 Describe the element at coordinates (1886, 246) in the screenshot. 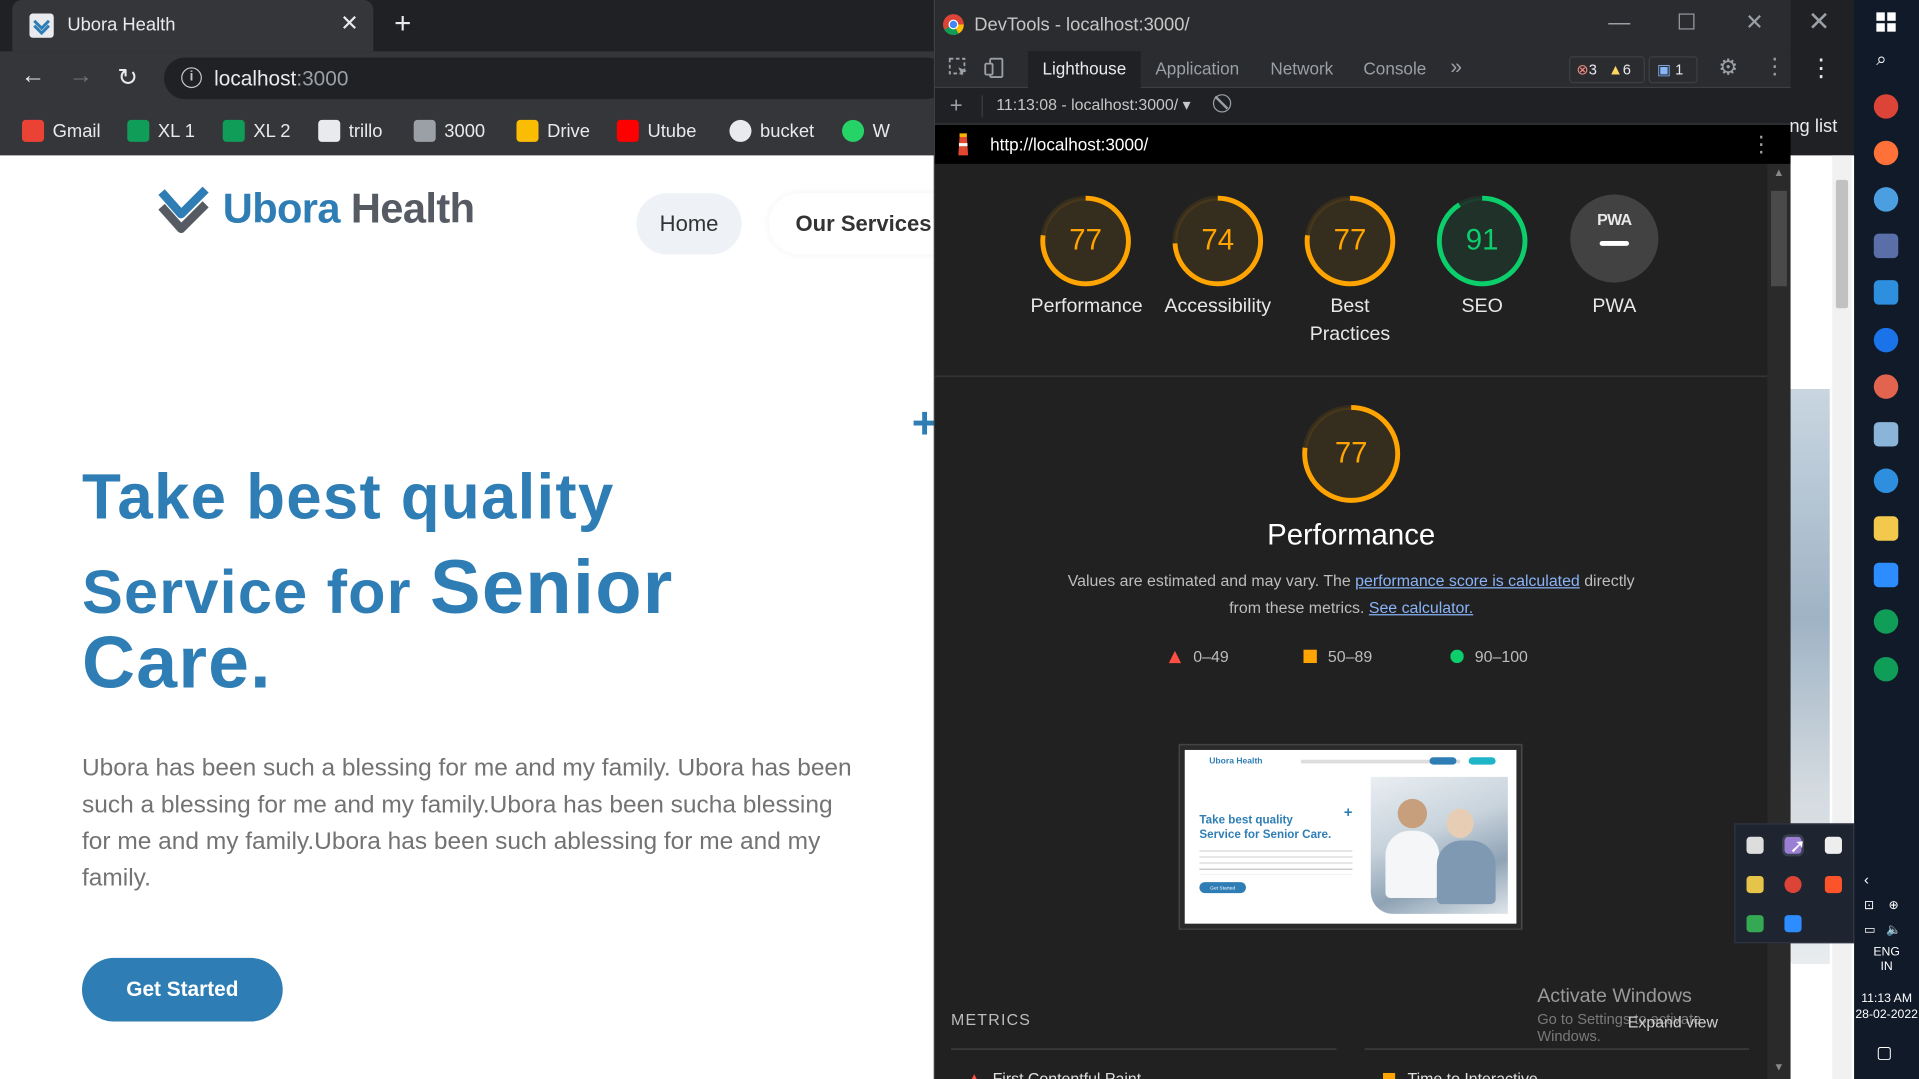

I see `monitor-taskbar-icon` at that location.